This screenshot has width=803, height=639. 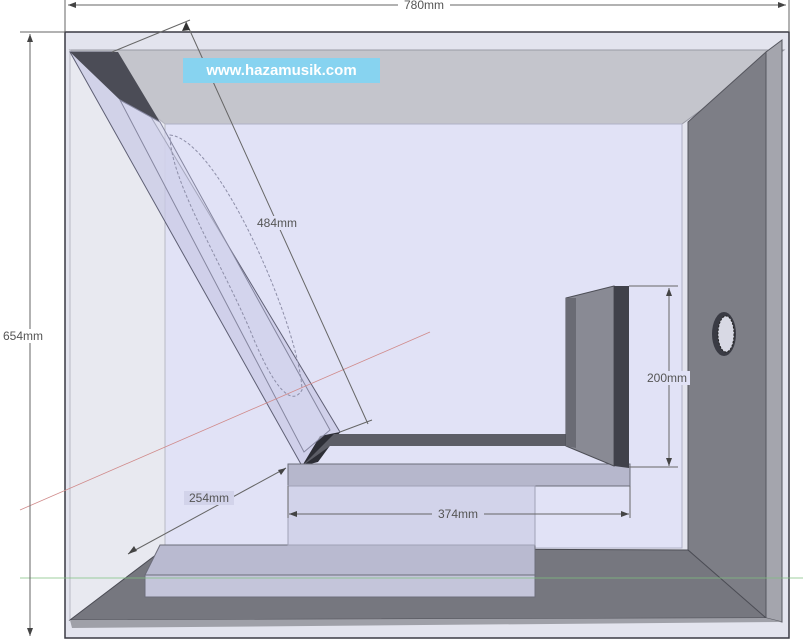 What do you see at coordinates (571, 373) in the screenshot?
I see `vertical-panel-front` at bounding box center [571, 373].